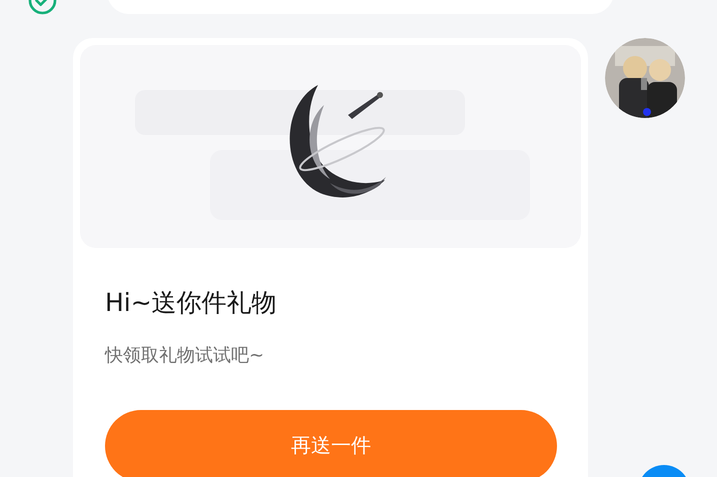 The image size is (717, 477). I want to click on gift-subtitle: 快领取礼物试试吧~, so click(185, 356).